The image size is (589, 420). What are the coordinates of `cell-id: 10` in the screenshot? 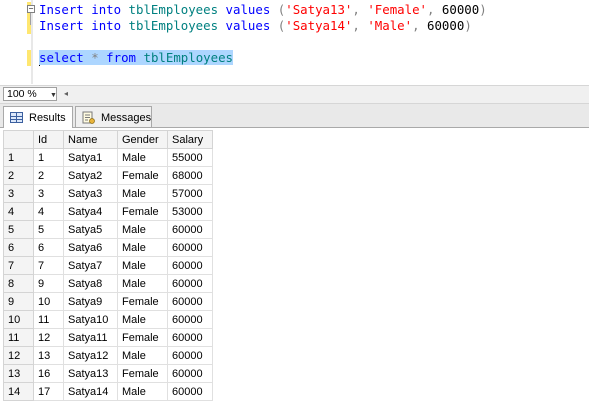 It's located at (48, 301).